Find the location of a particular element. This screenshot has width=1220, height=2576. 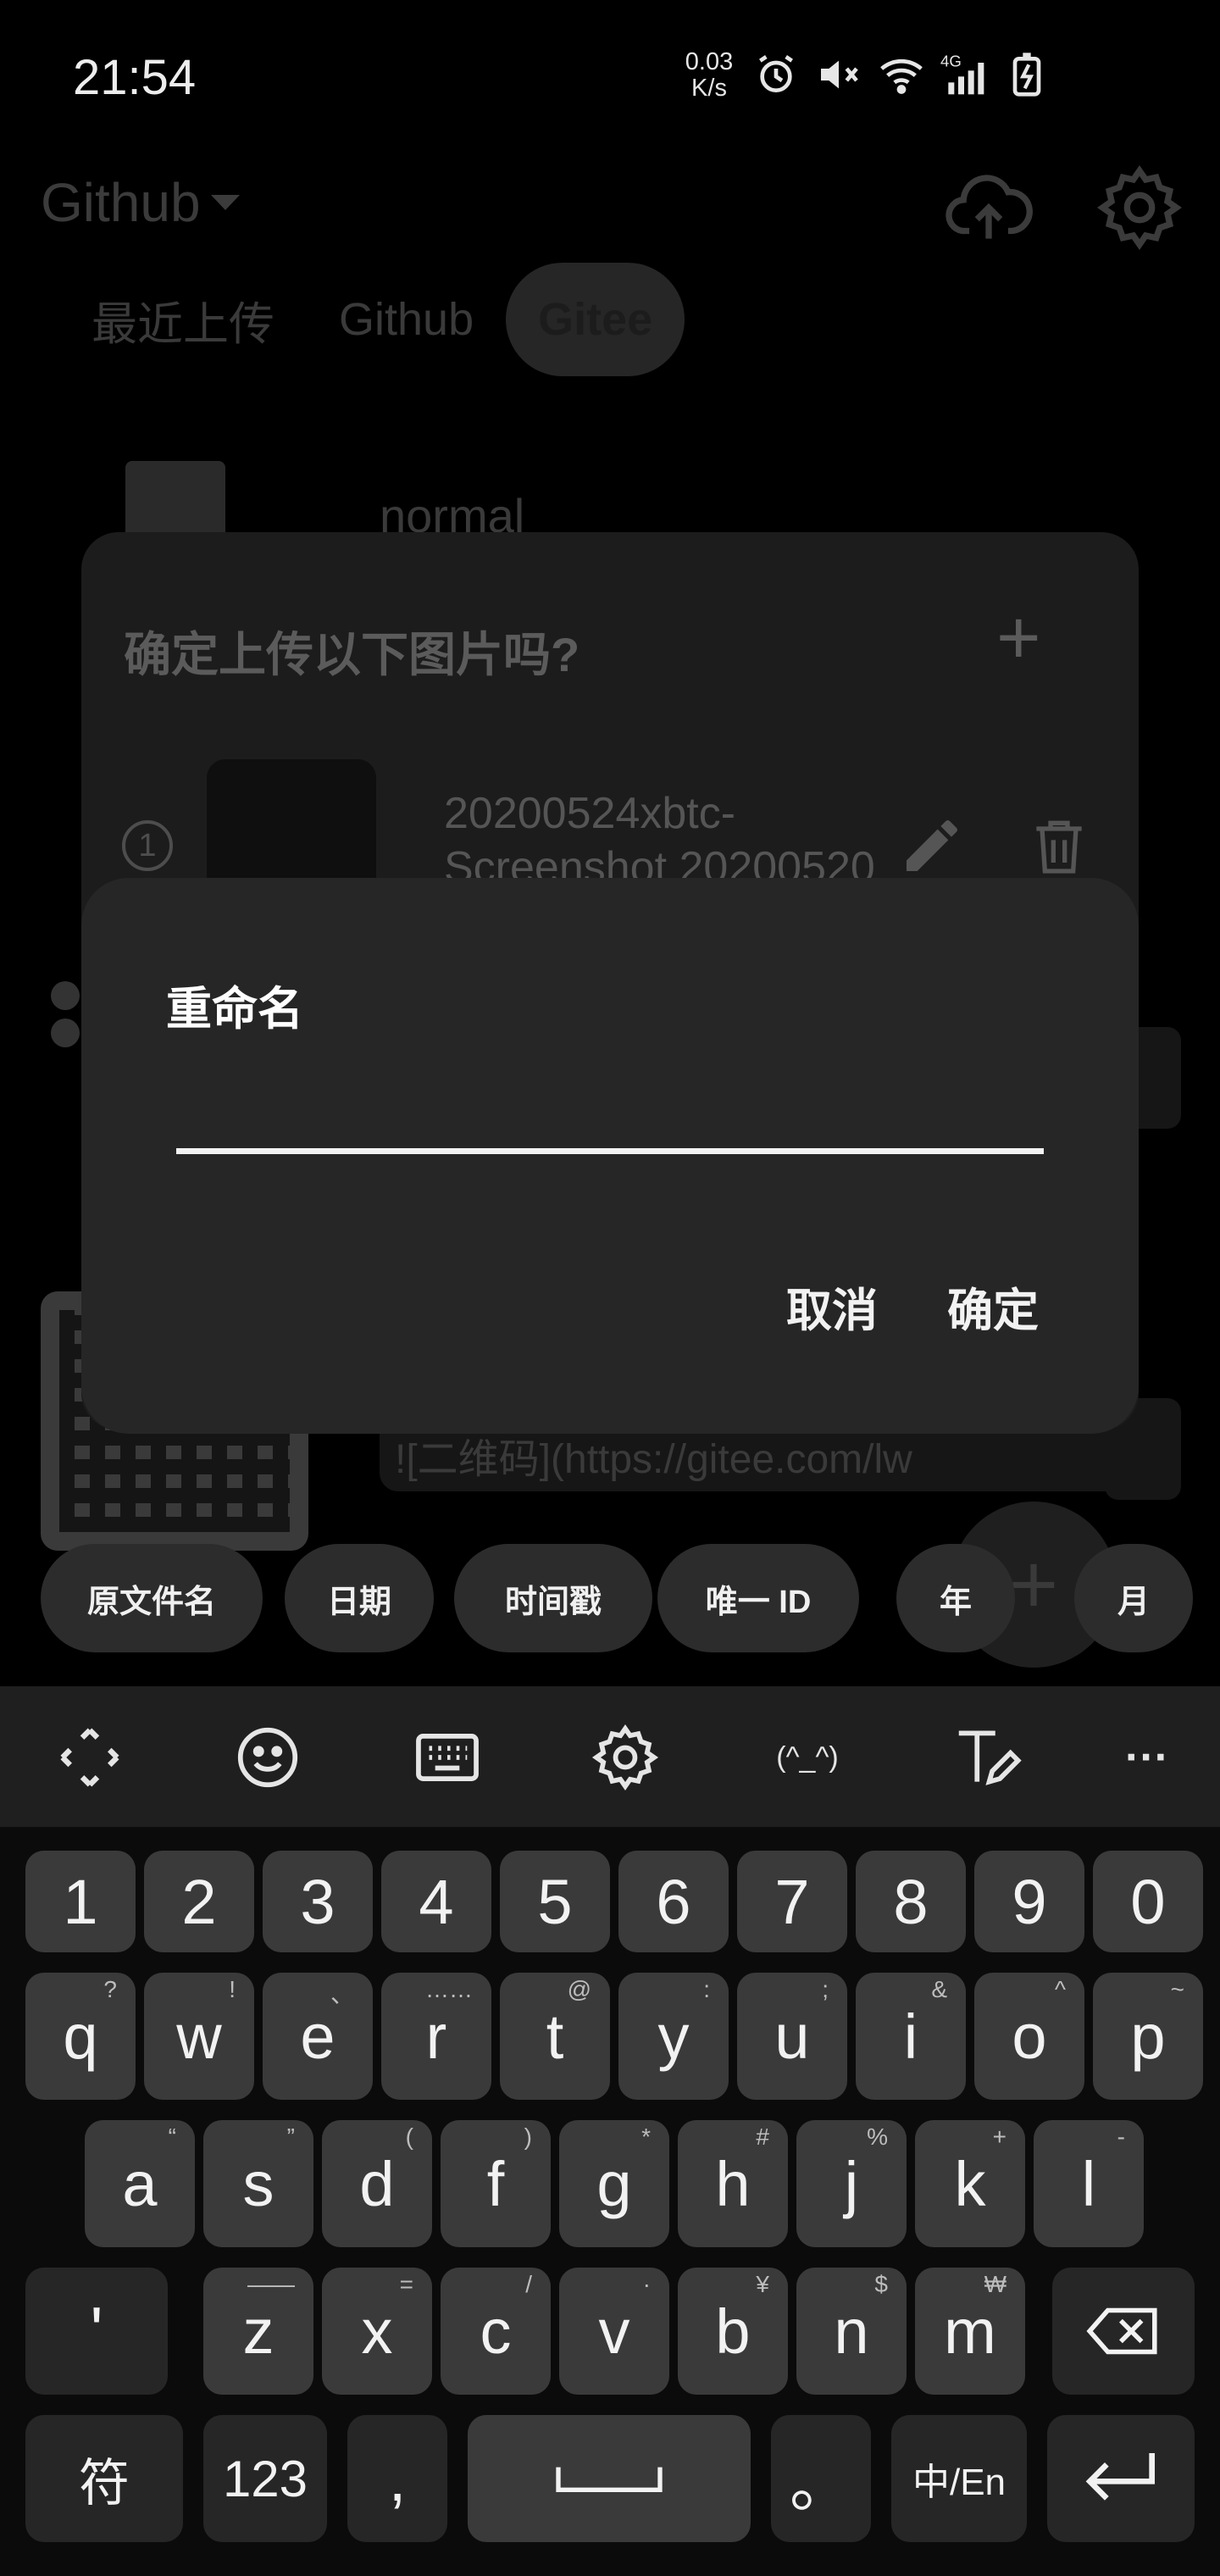

tab-github: Github is located at coordinates (406, 319).